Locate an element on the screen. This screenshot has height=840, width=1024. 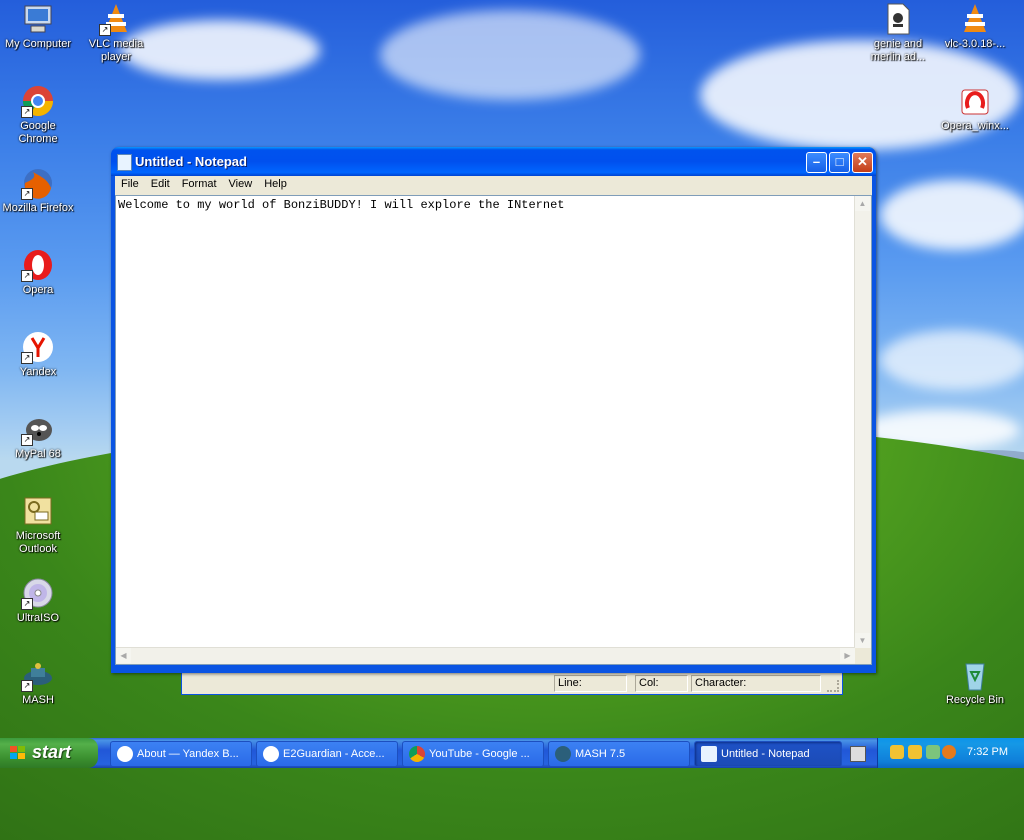
vlc-icon is located at coordinates (975, 19).